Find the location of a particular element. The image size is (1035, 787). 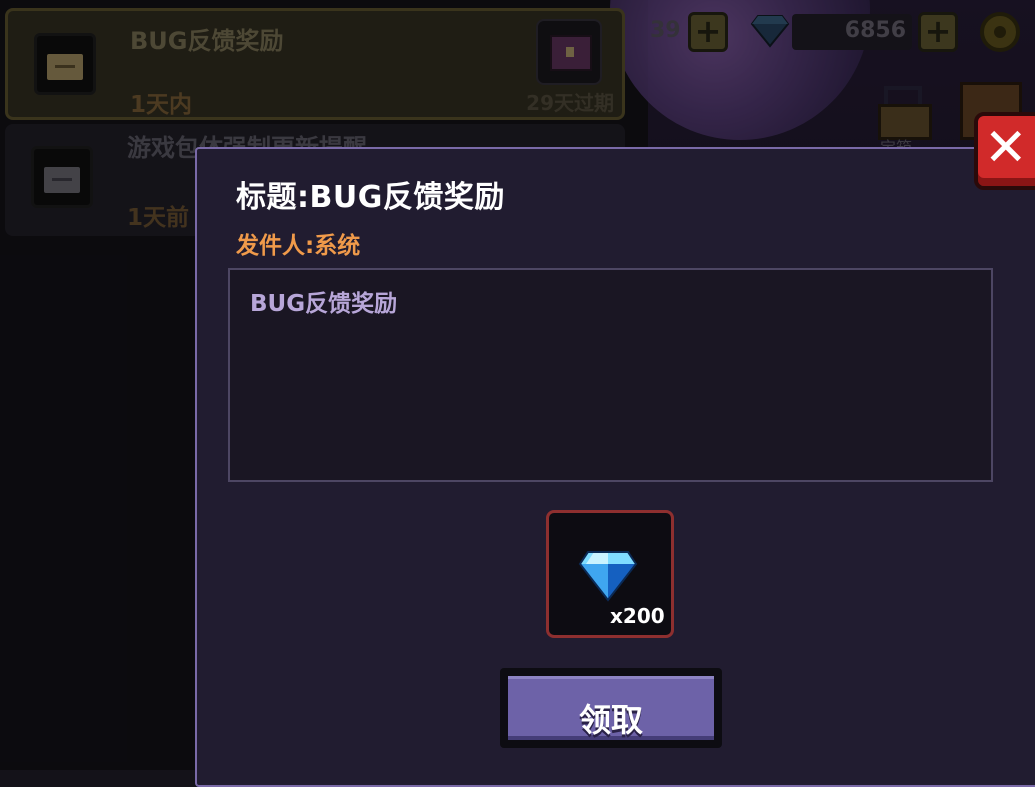

claim-button-face: 领取 is located at coordinates (611, 708).